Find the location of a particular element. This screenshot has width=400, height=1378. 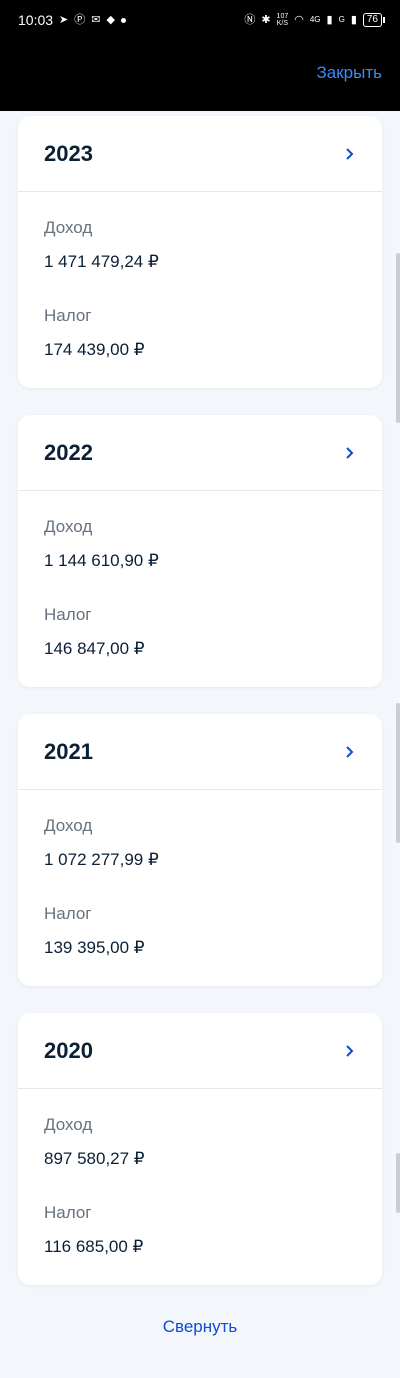

status-right: Ⓝ ✱ 107 K/S ◠ 4G ▮ G ▮ 76 is located at coordinates (315, 20).